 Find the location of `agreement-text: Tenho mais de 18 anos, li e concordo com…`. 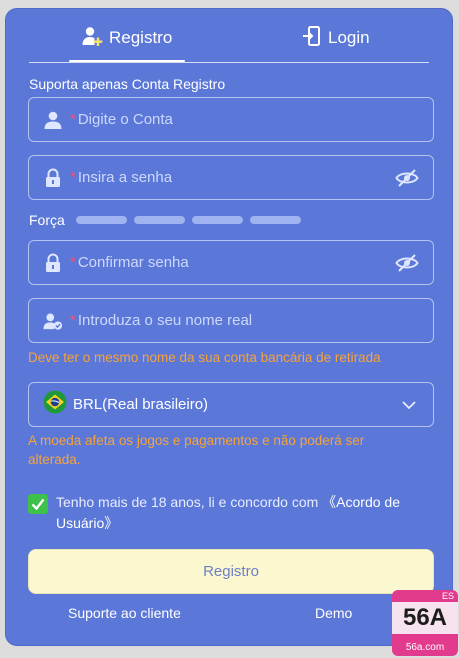

agreement-text: Tenho mais de 18 anos, li e concordo com… is located at coordinates (228, 513).